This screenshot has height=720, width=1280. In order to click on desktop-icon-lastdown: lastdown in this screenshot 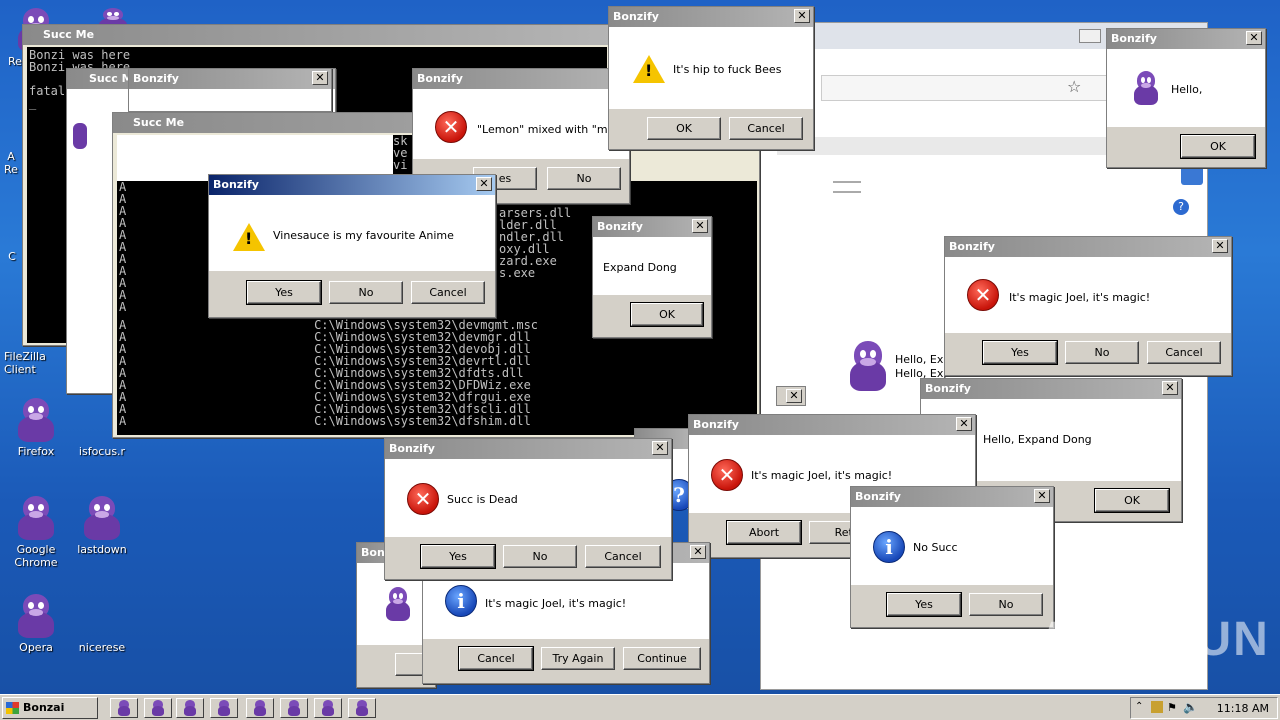, I will do `click(102, 526)`.